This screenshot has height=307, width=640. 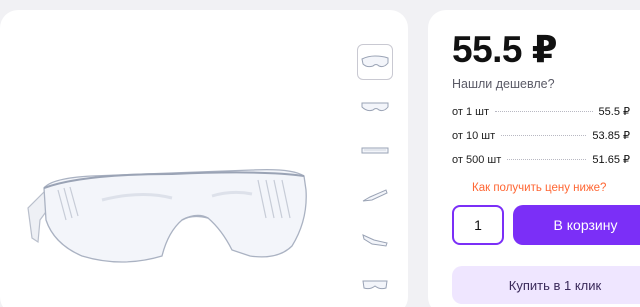 What do you see at coordinates (503, 84) in the screenshot?
I see `found-cheaper-link: Нашли дешевле?` at bounding box center [503, 84].